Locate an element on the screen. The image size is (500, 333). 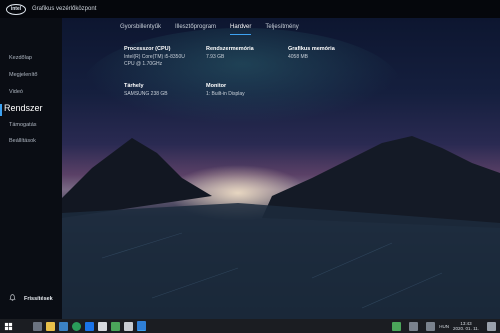
windows-start-icon is located at coordinates (8, 326).